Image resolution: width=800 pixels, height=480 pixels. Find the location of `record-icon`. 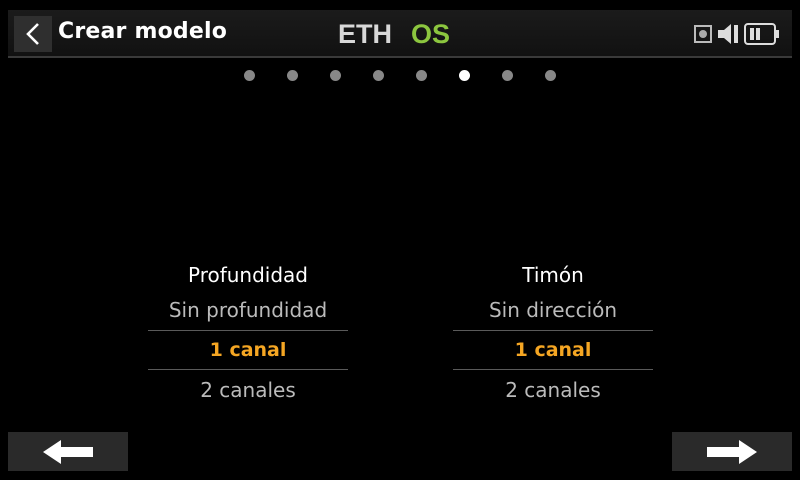

record-icon is located at coordinates (703, 34).